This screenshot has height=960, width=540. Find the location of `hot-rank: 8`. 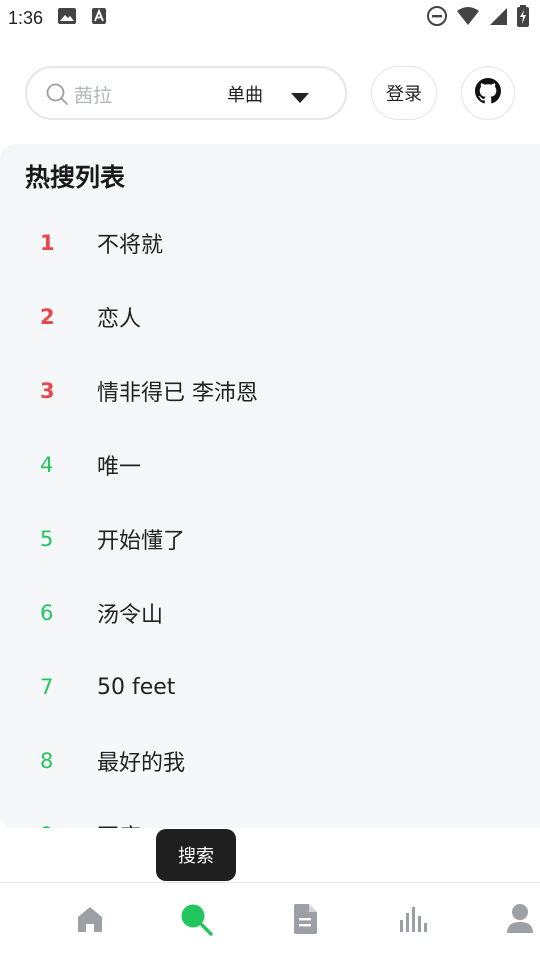

hot-rank: 8 is located at coordinates (47, 761).